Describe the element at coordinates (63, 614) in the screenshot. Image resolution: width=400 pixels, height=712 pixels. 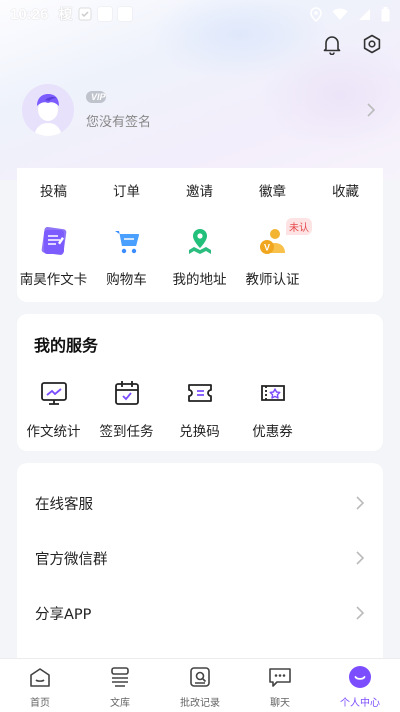
I see `list-item-label: 分享APP` at that location.